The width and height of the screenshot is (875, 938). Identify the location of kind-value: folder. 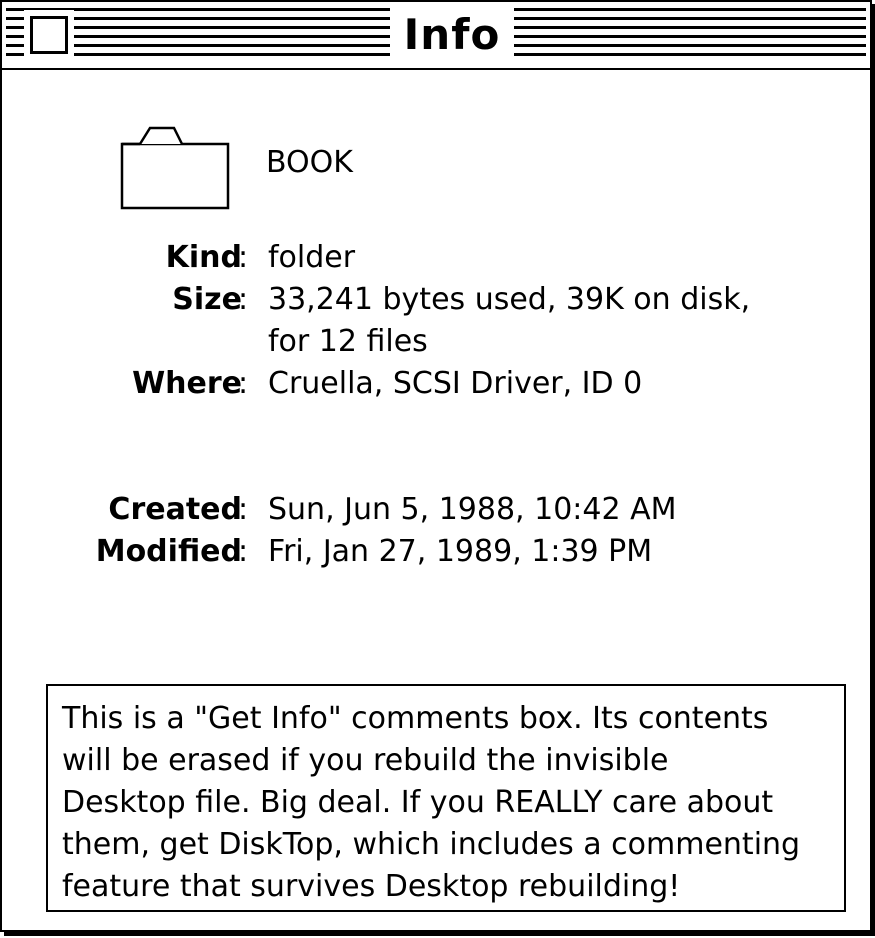
(312, 257).